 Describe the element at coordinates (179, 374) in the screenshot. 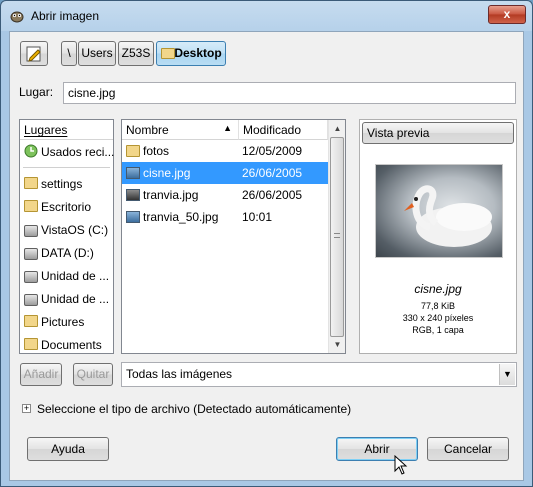

I see `file-filter-value: Todas las imágenes` at that location.